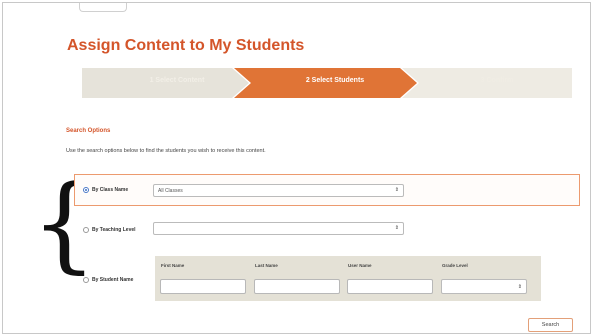  I want to click on last-name-input, so click(297, 286).